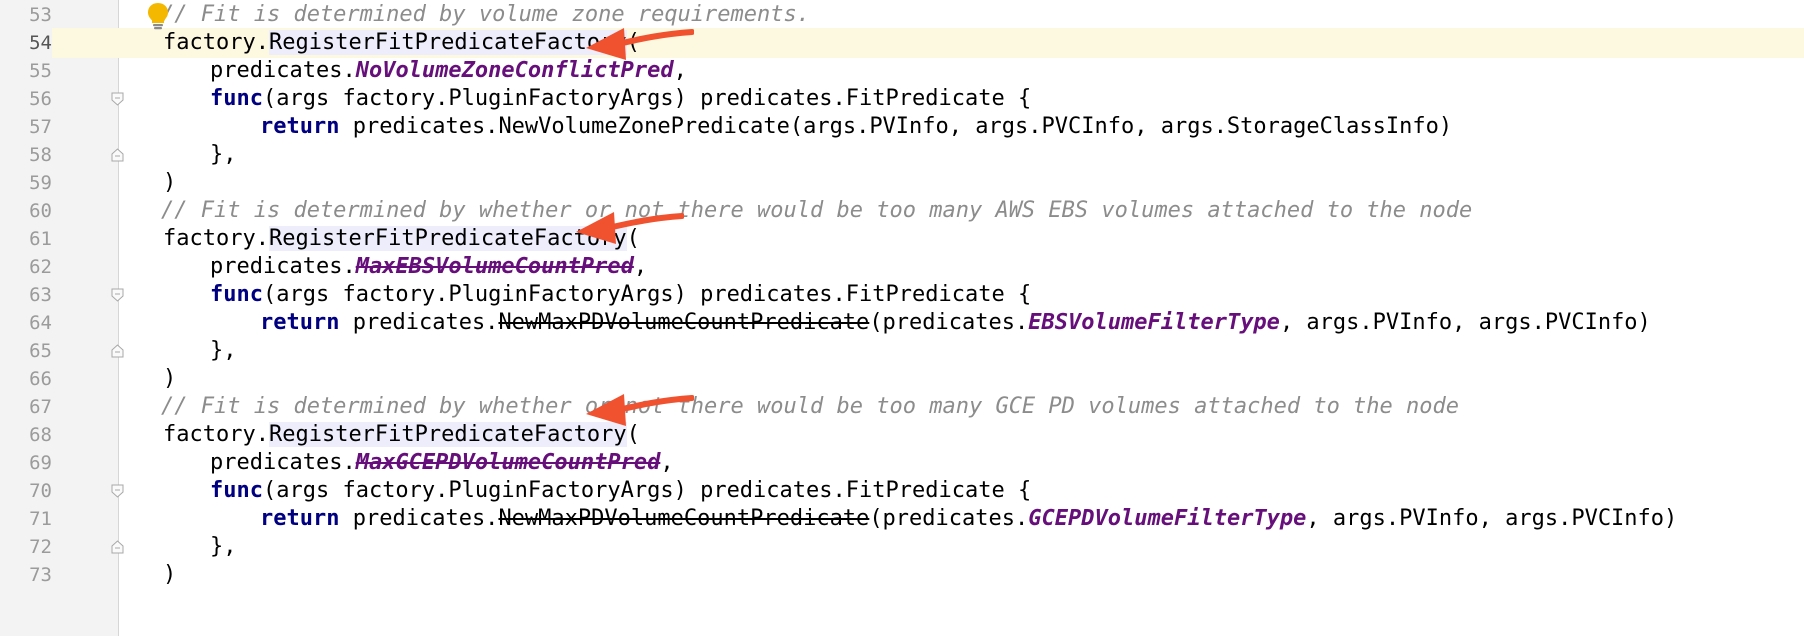 This screenshot has height=636, width=1804. What do you see at coordinates (902, 155) in the screenshot?
I see `code-line-58: 58 },` at bounding box center [902, 155].